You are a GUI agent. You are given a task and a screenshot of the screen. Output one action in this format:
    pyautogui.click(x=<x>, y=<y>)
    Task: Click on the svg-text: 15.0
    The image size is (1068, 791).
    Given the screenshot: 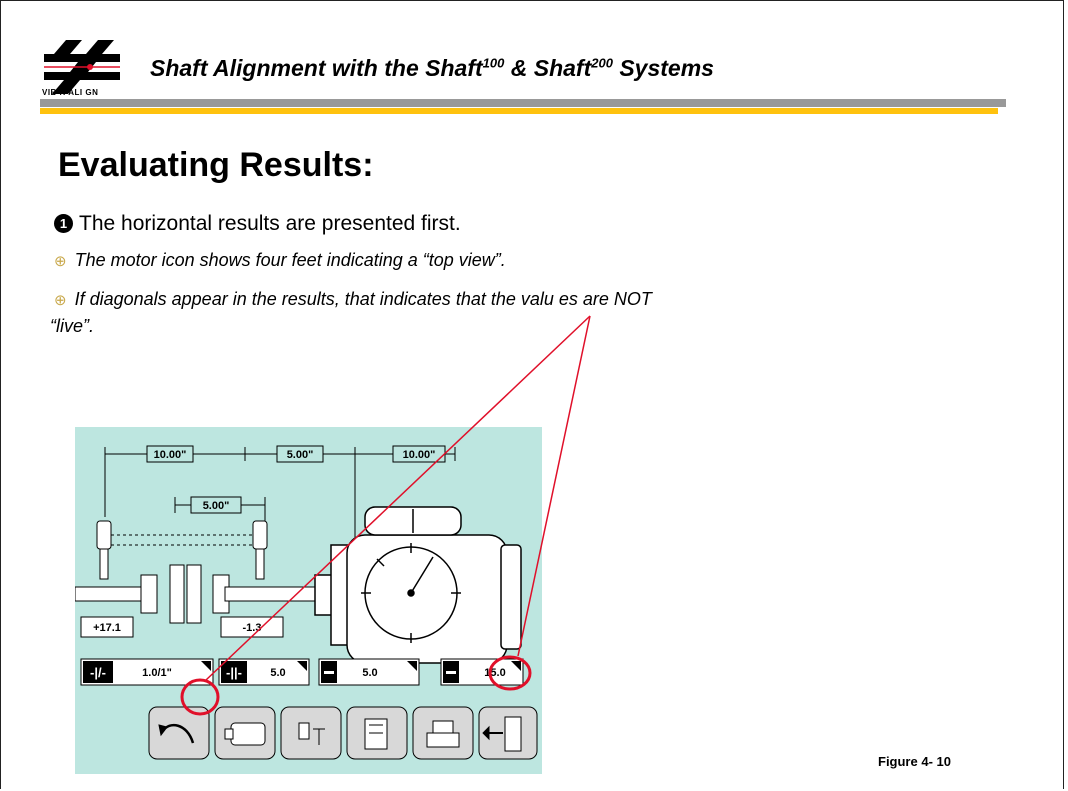 What is the action you would take?
    pyautogui.click(x=494, y=673)
    